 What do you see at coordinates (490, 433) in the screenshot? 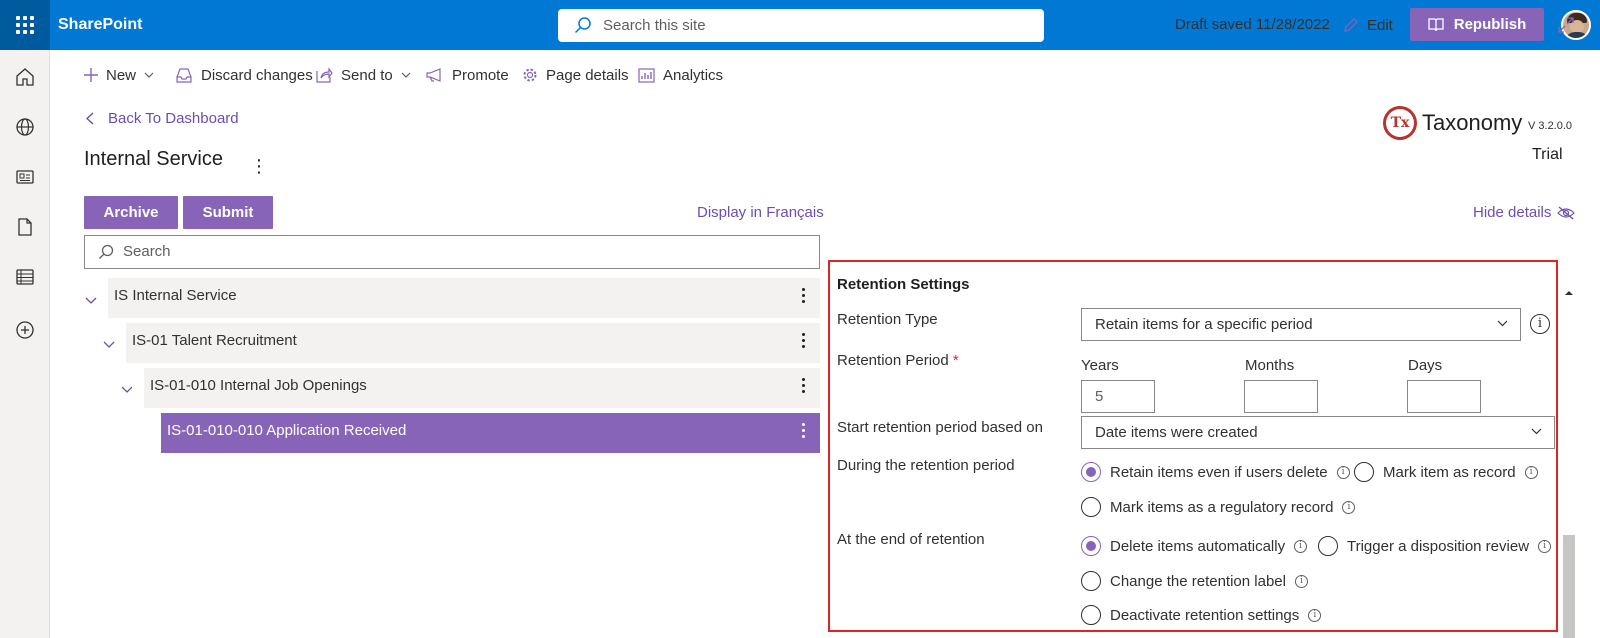
I see `tree-item-selected: IS-01-010-010 Application Received` at bounding box center [490, 433].